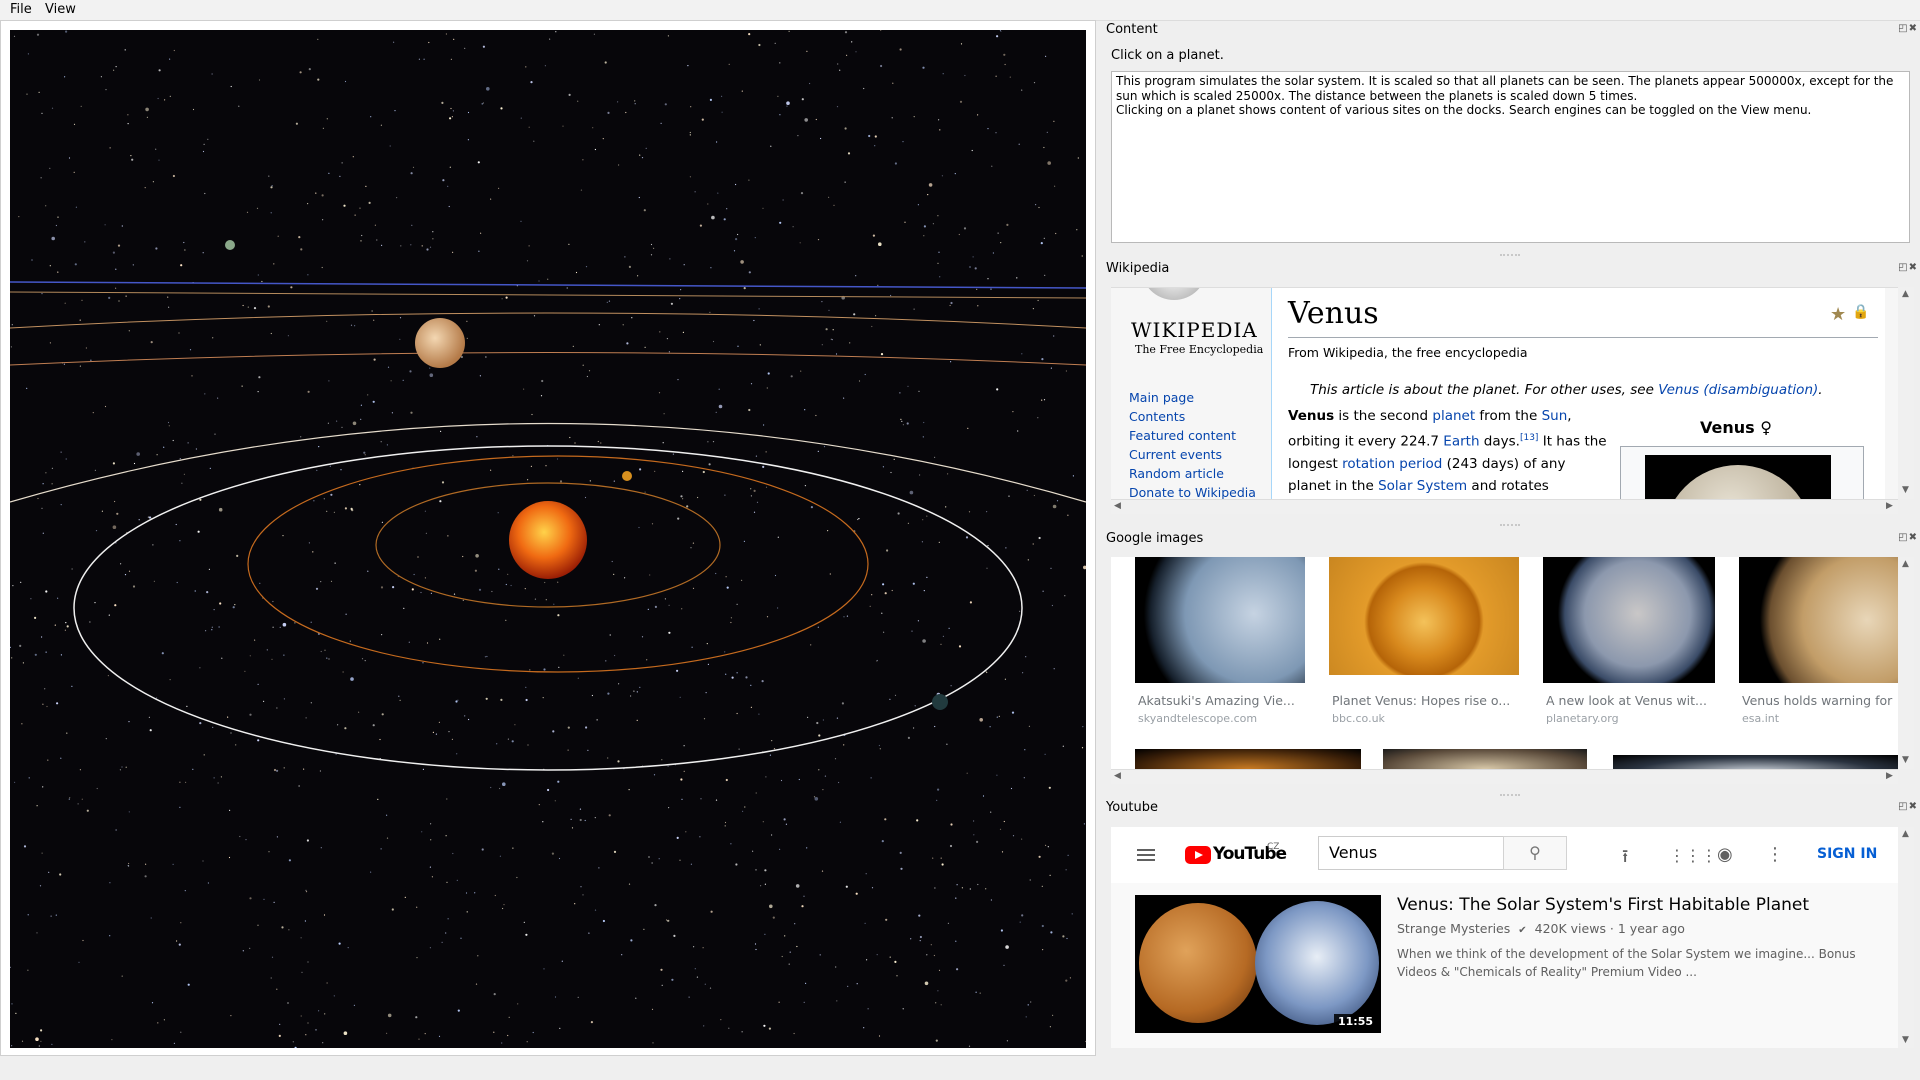 This screenshot has width=1920, height=1080. I want to click on image-site: esa.int, so click(1760, 718).